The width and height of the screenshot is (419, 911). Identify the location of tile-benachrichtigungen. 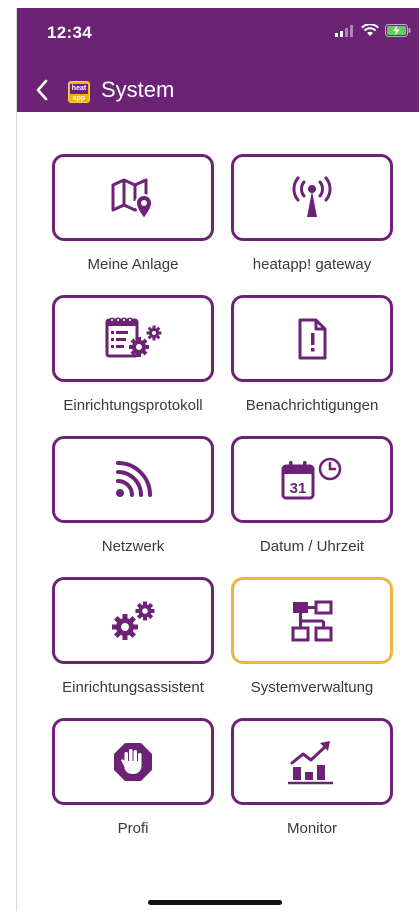
(312, 338).